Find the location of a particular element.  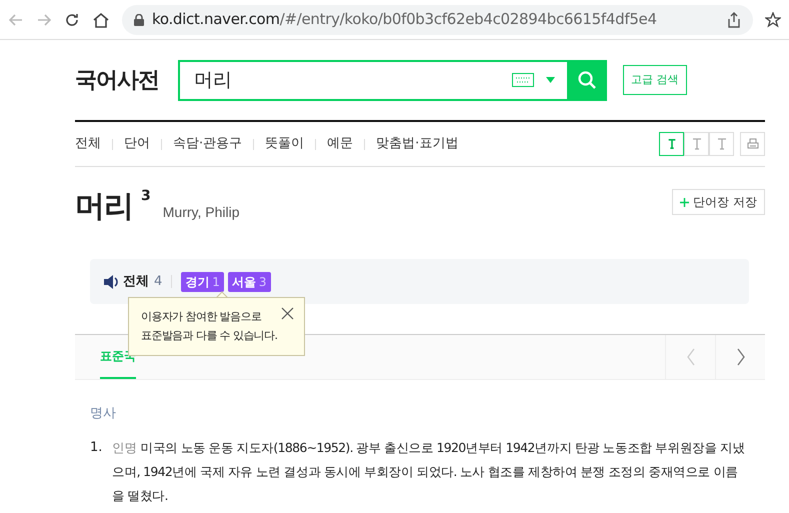

tooltip-text: 이용자가 참여한 발음으로 표준발음과 다를 수 있습니다. is located at coordinates (209, 326).